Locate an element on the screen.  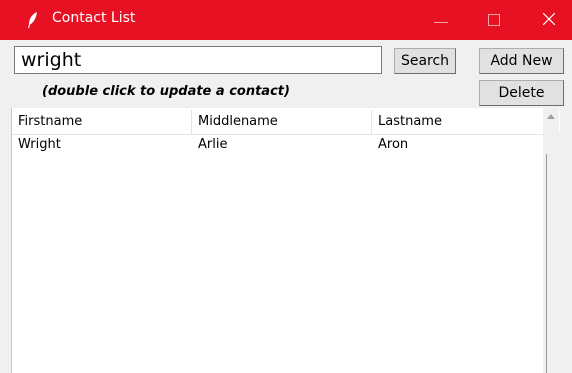
add-new-button: Add New is located at coordinates (521, 61).